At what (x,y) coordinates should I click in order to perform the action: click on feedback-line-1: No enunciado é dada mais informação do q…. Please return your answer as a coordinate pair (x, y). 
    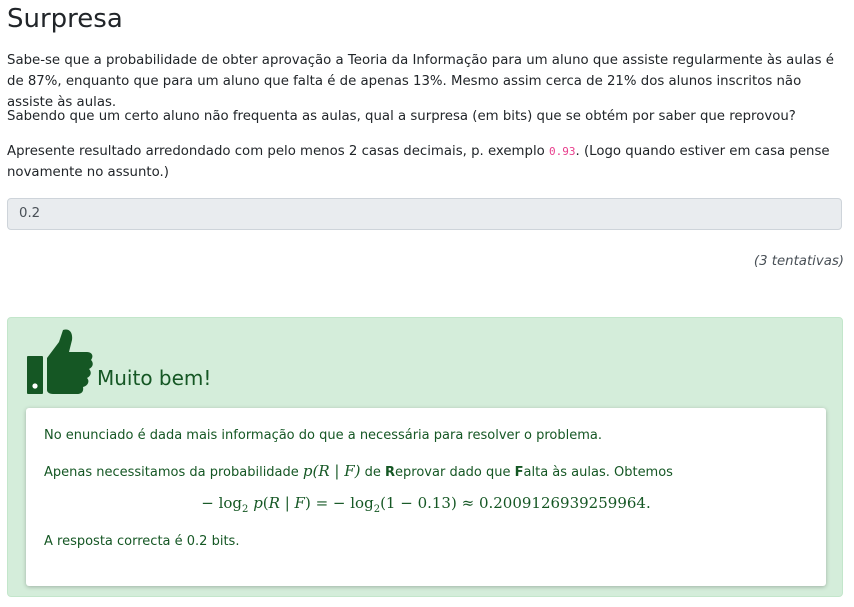
    Looking at the image, I should click on (323, 435).